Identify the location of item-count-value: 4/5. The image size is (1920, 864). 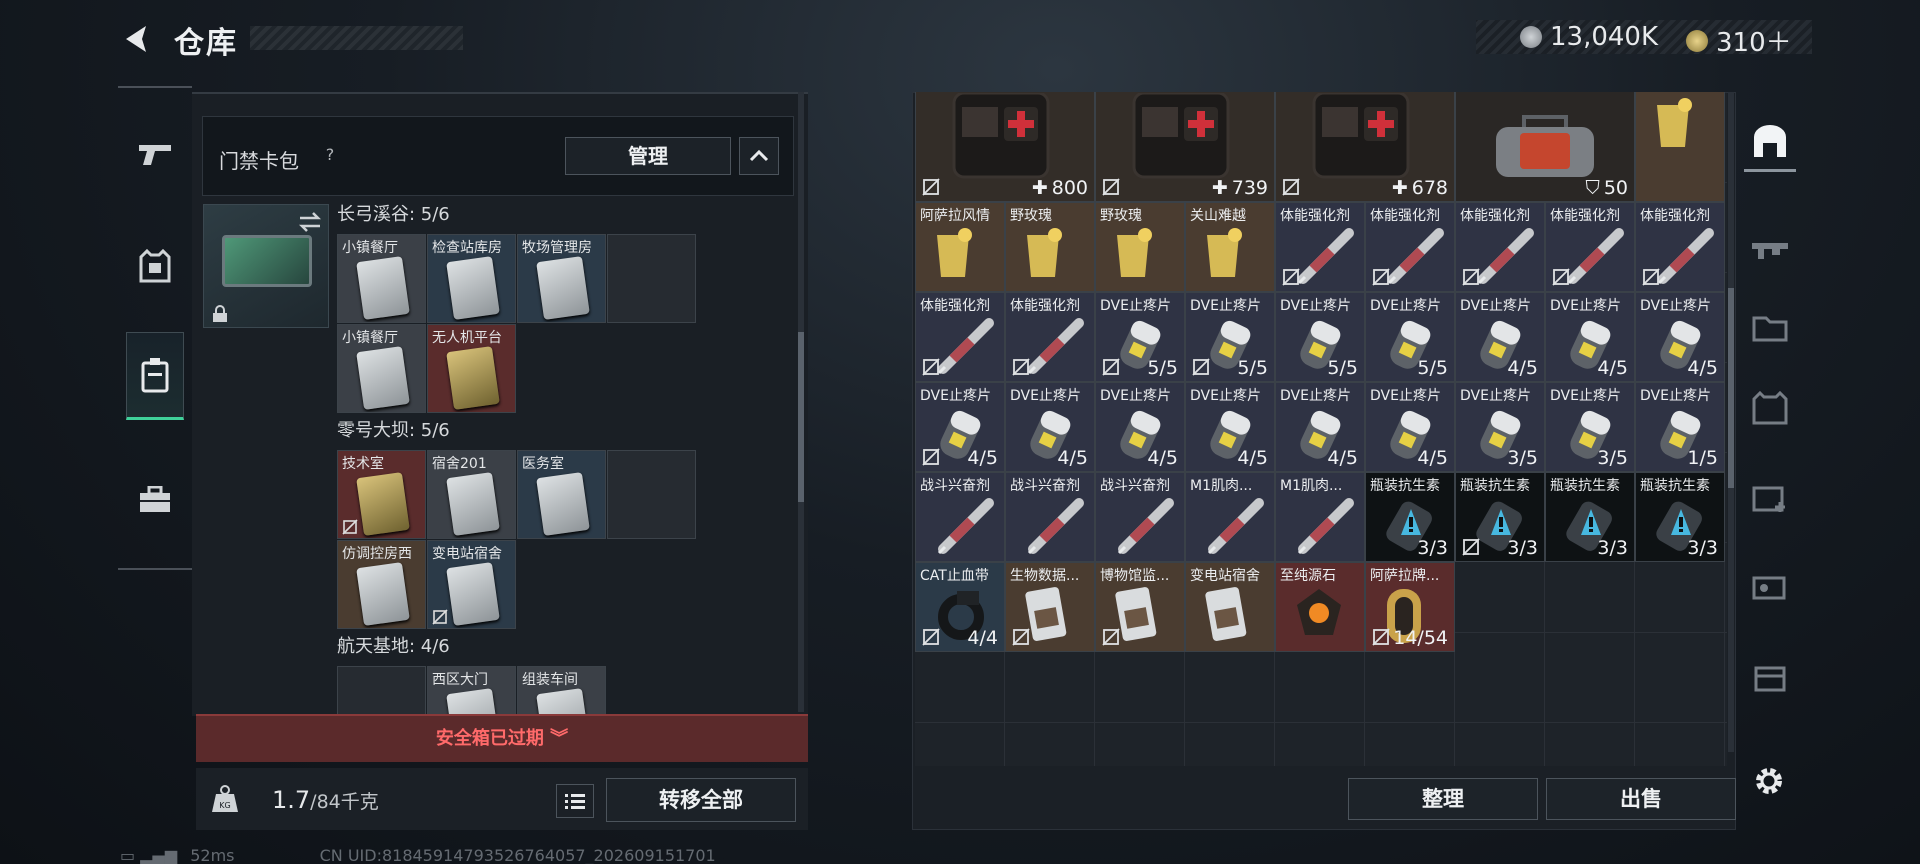
(1072, 458).